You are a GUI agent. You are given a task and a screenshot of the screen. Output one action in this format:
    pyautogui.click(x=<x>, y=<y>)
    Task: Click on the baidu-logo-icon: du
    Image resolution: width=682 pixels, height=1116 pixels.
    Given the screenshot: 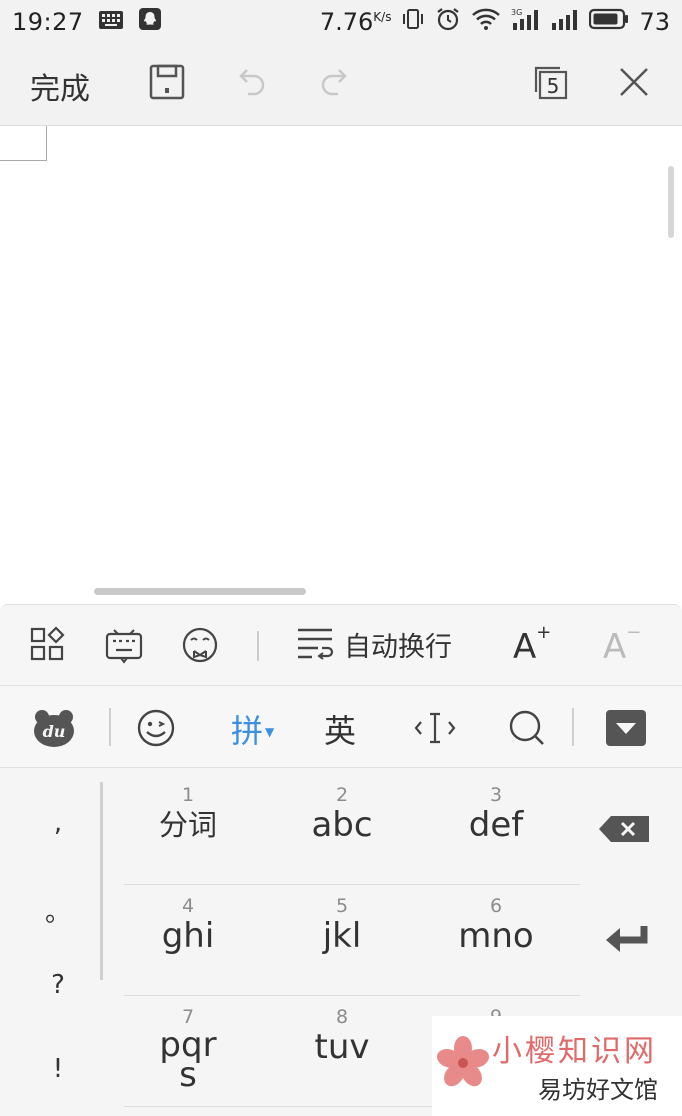 What is the action you would take?
    pyautogui.click(x=54, y=728)
    